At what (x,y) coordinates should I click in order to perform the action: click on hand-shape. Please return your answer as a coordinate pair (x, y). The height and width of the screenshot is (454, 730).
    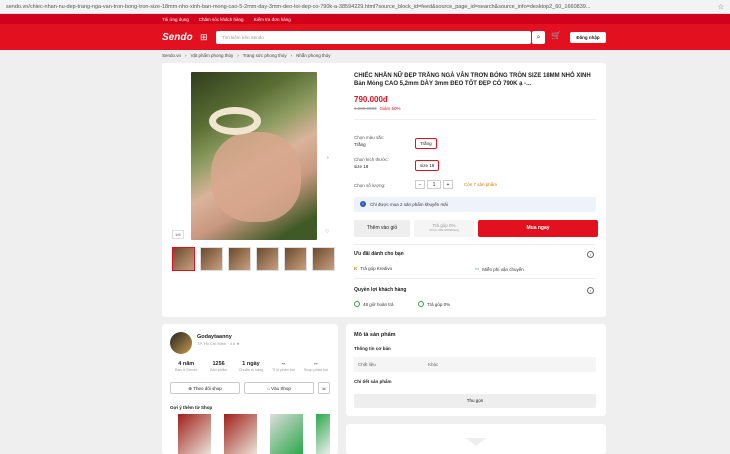
    Looking at the image, I should click on (256, 177).